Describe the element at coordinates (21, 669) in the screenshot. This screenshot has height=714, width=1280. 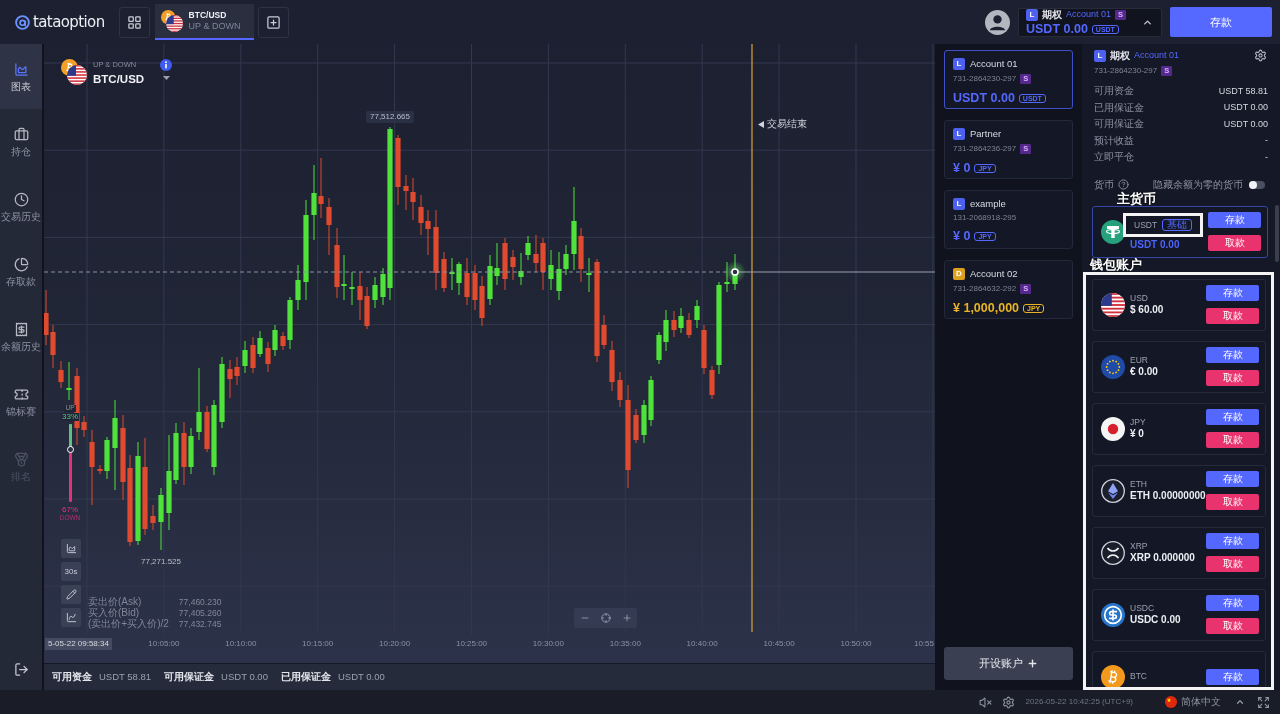
I see `logout-icon` at that location.